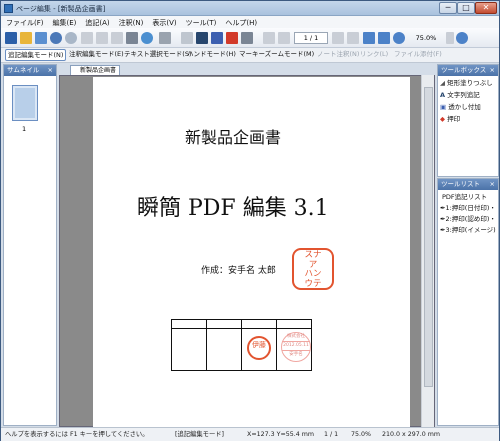 This screenshot has width=500, height=441. Describe the element at coordinates (426, 38) in the screenshot. I see `zoom-level: 75.0%` at that location.